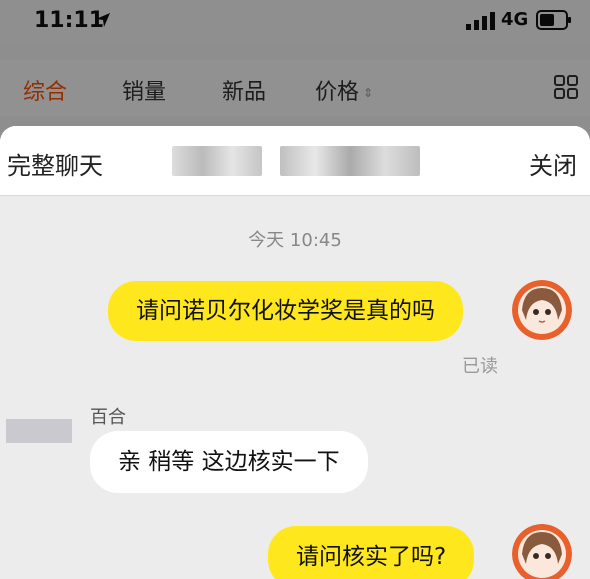  What do you see at coordinates (229, 462) in the screenshot?
I see `incoming-message-1: 亲 稍等 这边核实一下` at bounding box center [229, 462].